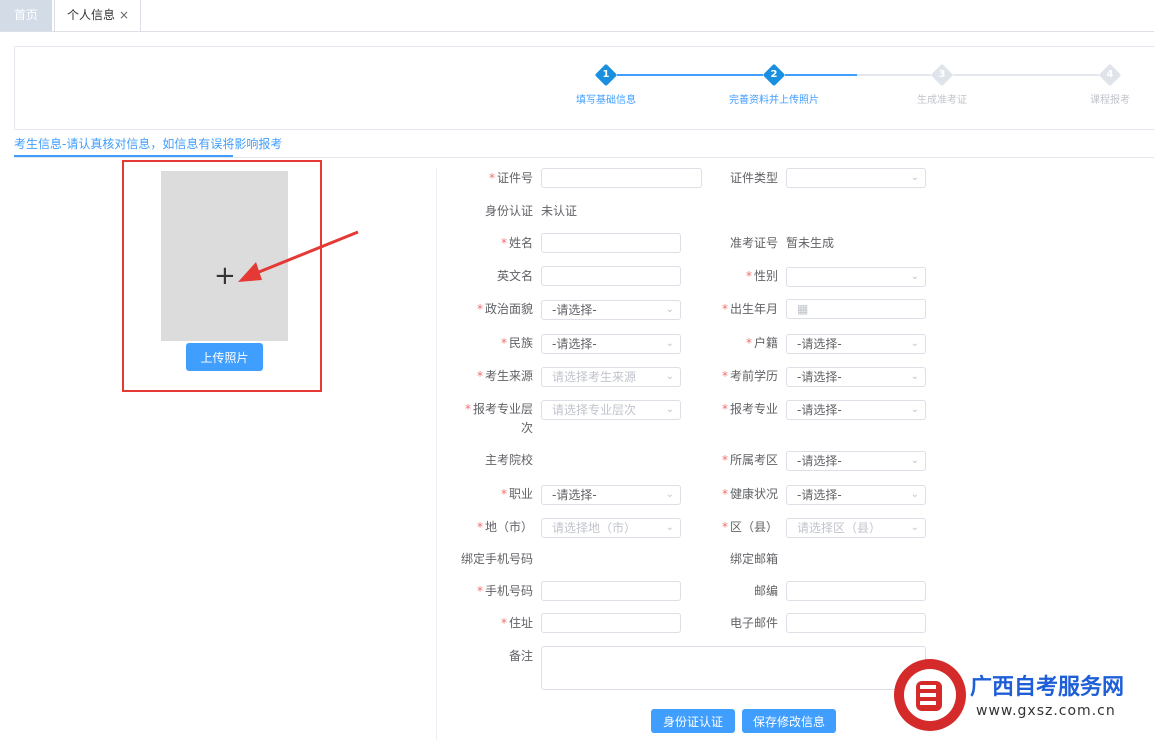 This screenshot has width=1154, height=740. I want to click on label-en-name: 英文名, so click(514, 276).